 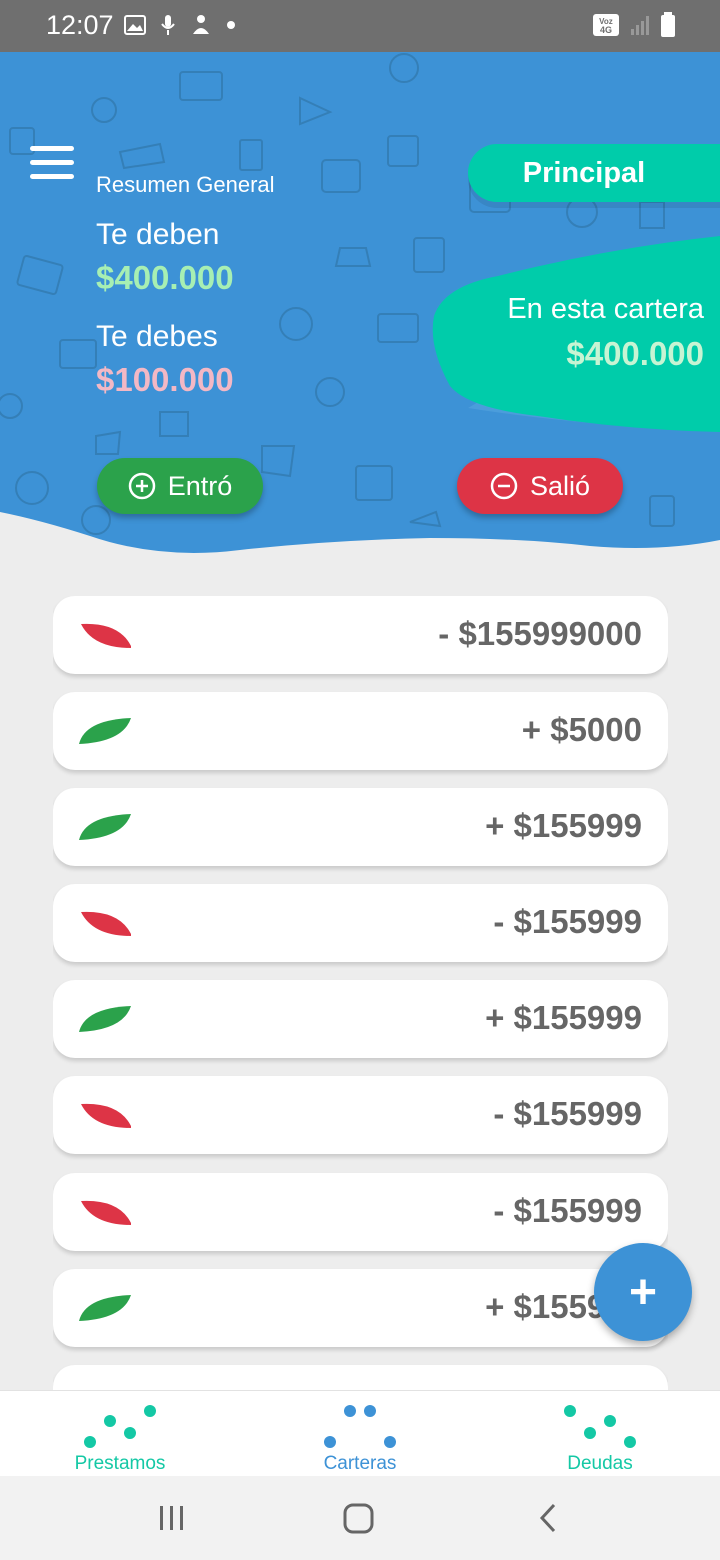 What do you see at coordinates (605, 309) in the screenshot?
I see `wallet-label: En esta cartera` at bounding box center [605, 309].